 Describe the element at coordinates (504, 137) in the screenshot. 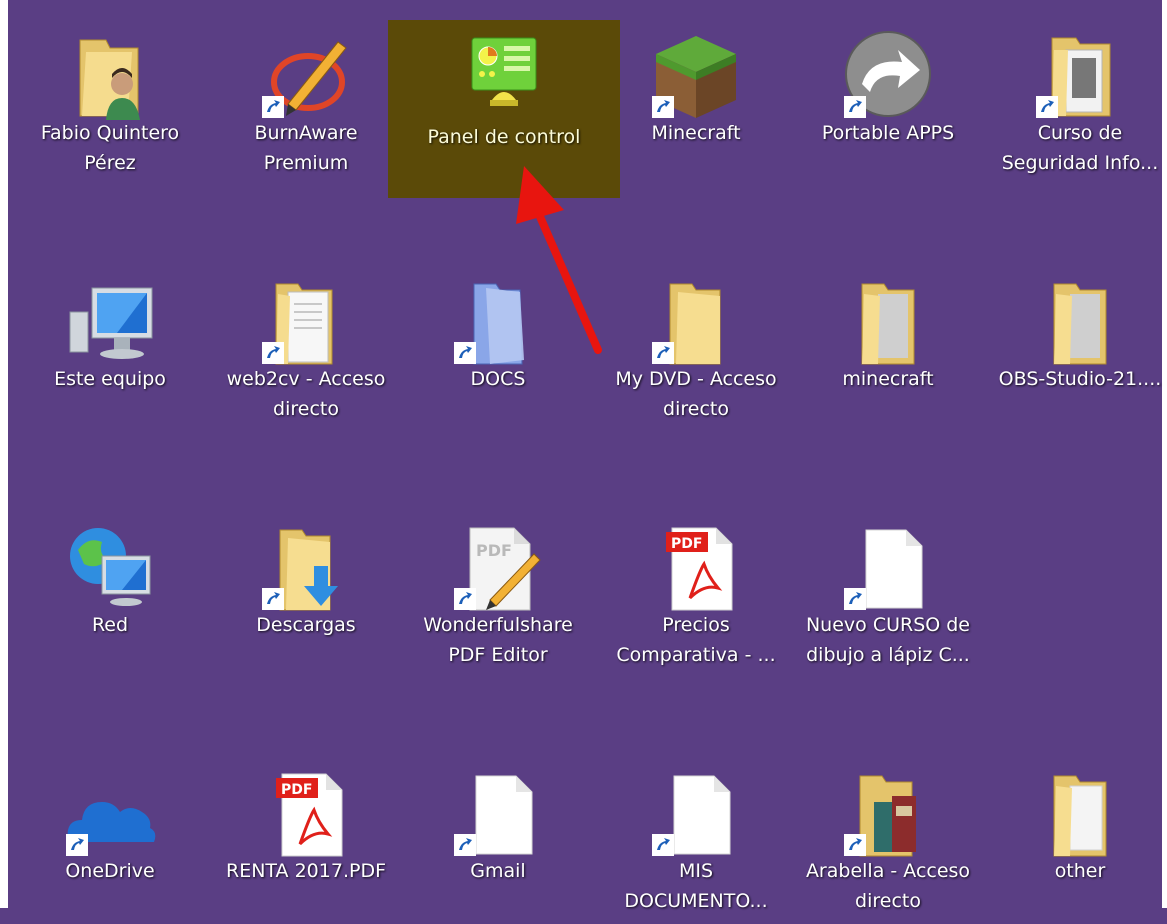

I see `icon-label: Panel de control` at that location.